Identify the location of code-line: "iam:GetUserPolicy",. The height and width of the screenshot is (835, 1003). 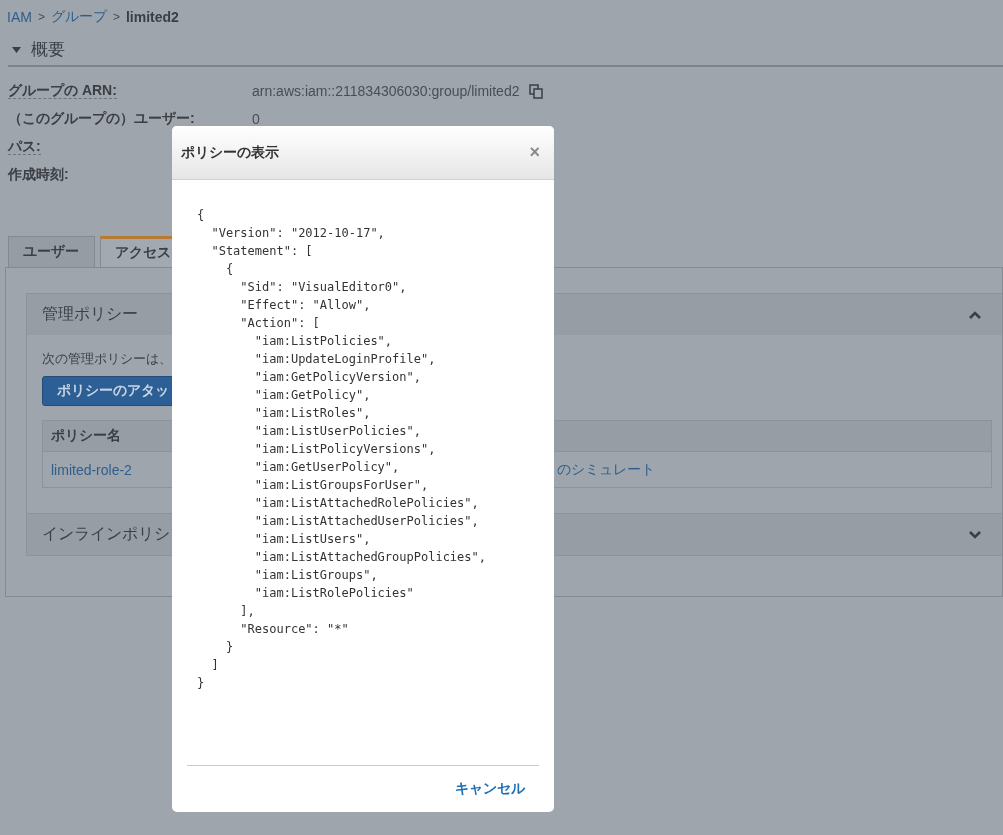
(326, 467).